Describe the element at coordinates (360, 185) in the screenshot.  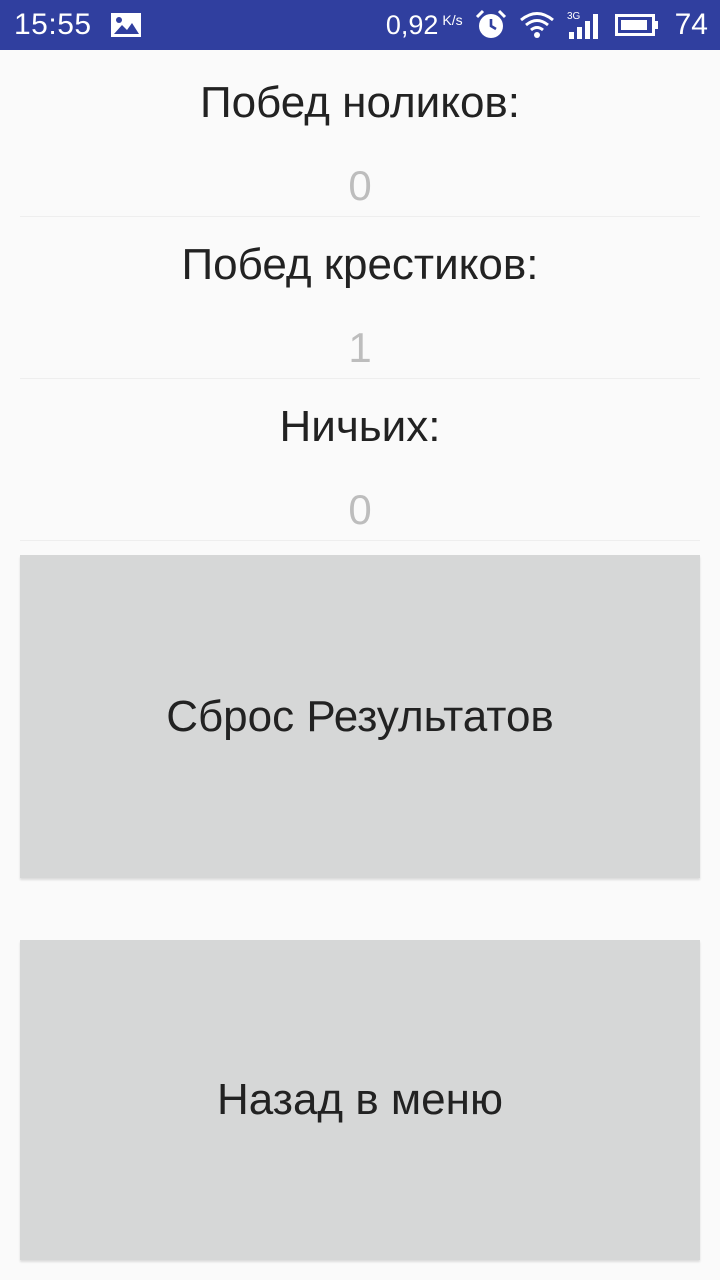
I see `noughts-wins-value: 0` at that location.